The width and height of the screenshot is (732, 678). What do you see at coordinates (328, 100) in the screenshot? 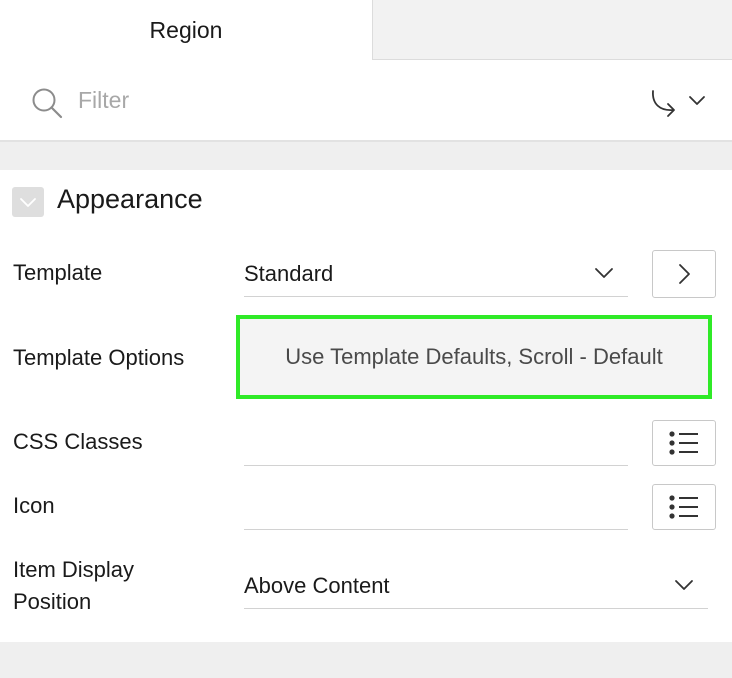
I see `filter-input` at bounding box center [328, 100].